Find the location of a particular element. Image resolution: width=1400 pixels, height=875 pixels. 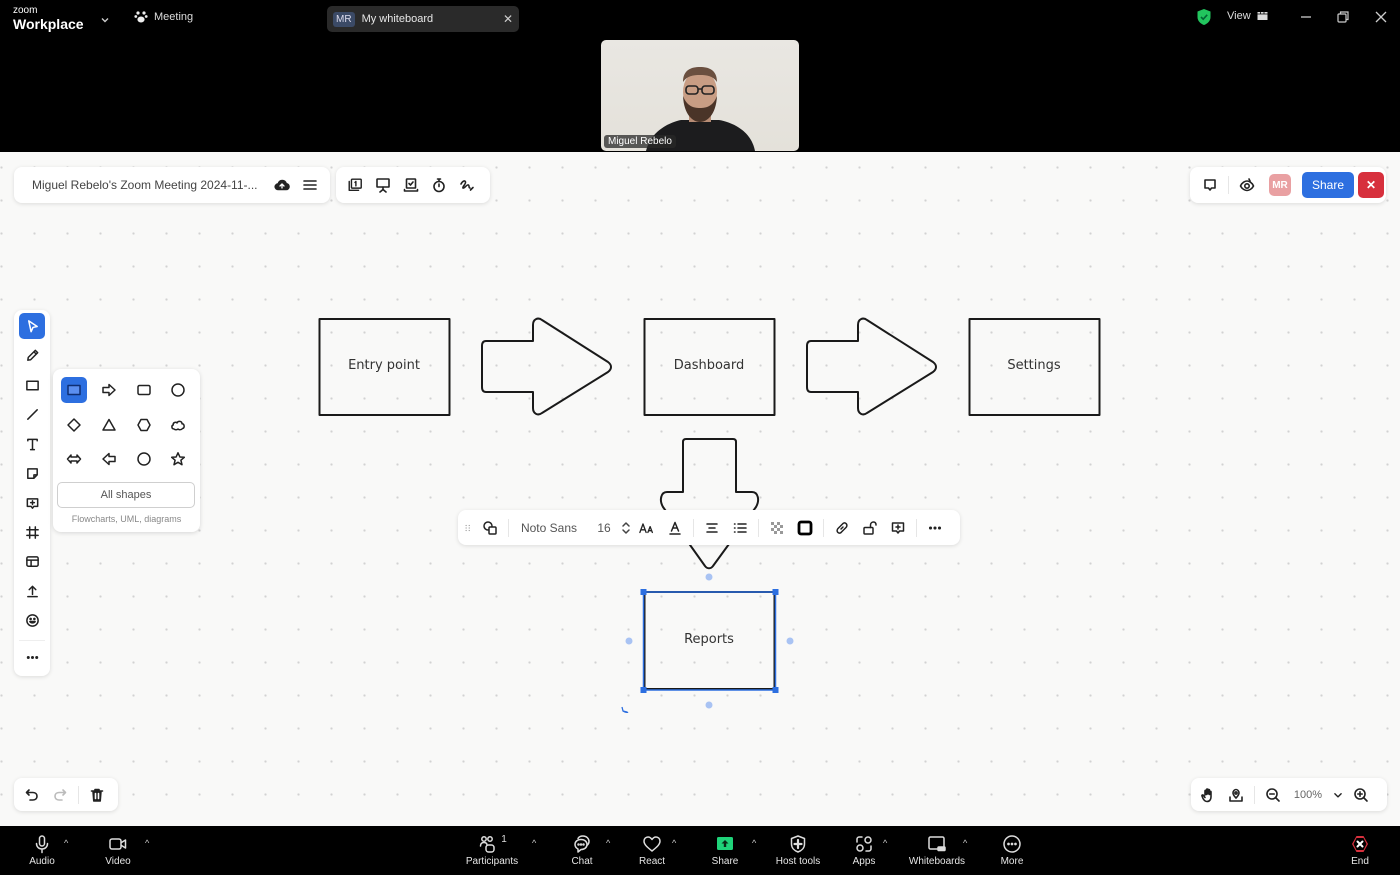

hand-pan-icon is located at coordinates (1208, 795).